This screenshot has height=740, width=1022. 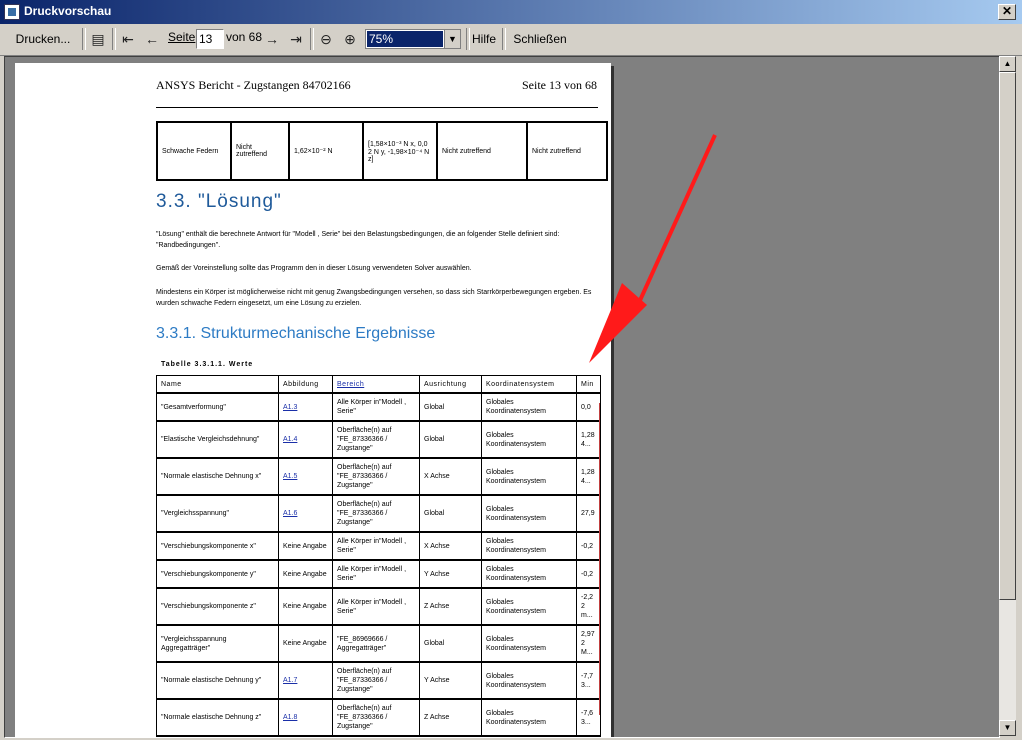 I want to click on page-setup-icon: ▤, so click(x=98, y=39).